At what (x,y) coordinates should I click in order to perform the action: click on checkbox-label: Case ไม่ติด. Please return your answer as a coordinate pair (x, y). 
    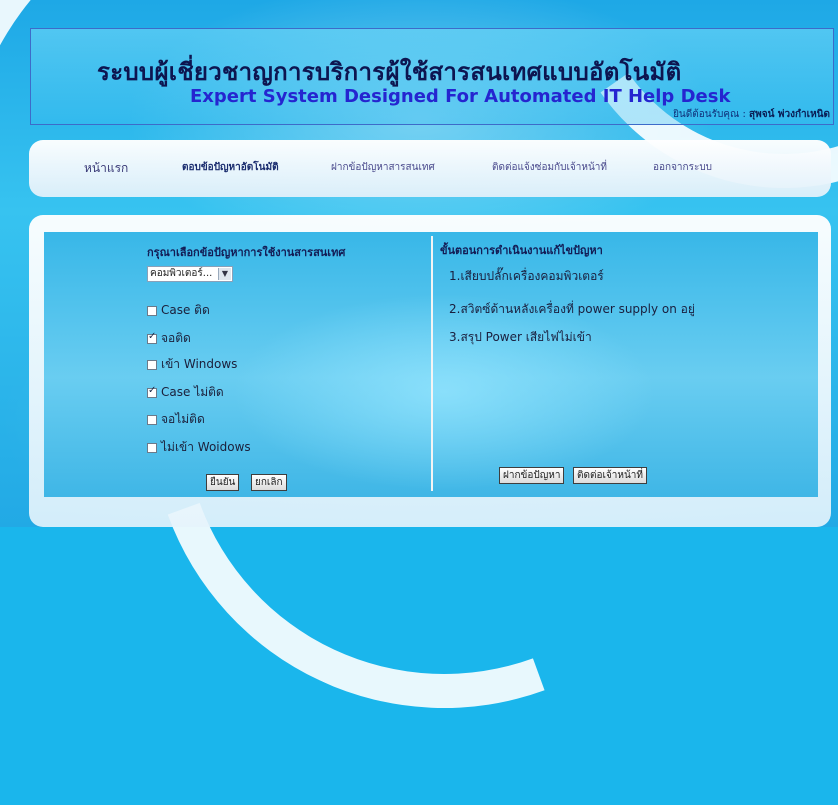
    Looking at the image, I should click on (192, 392).